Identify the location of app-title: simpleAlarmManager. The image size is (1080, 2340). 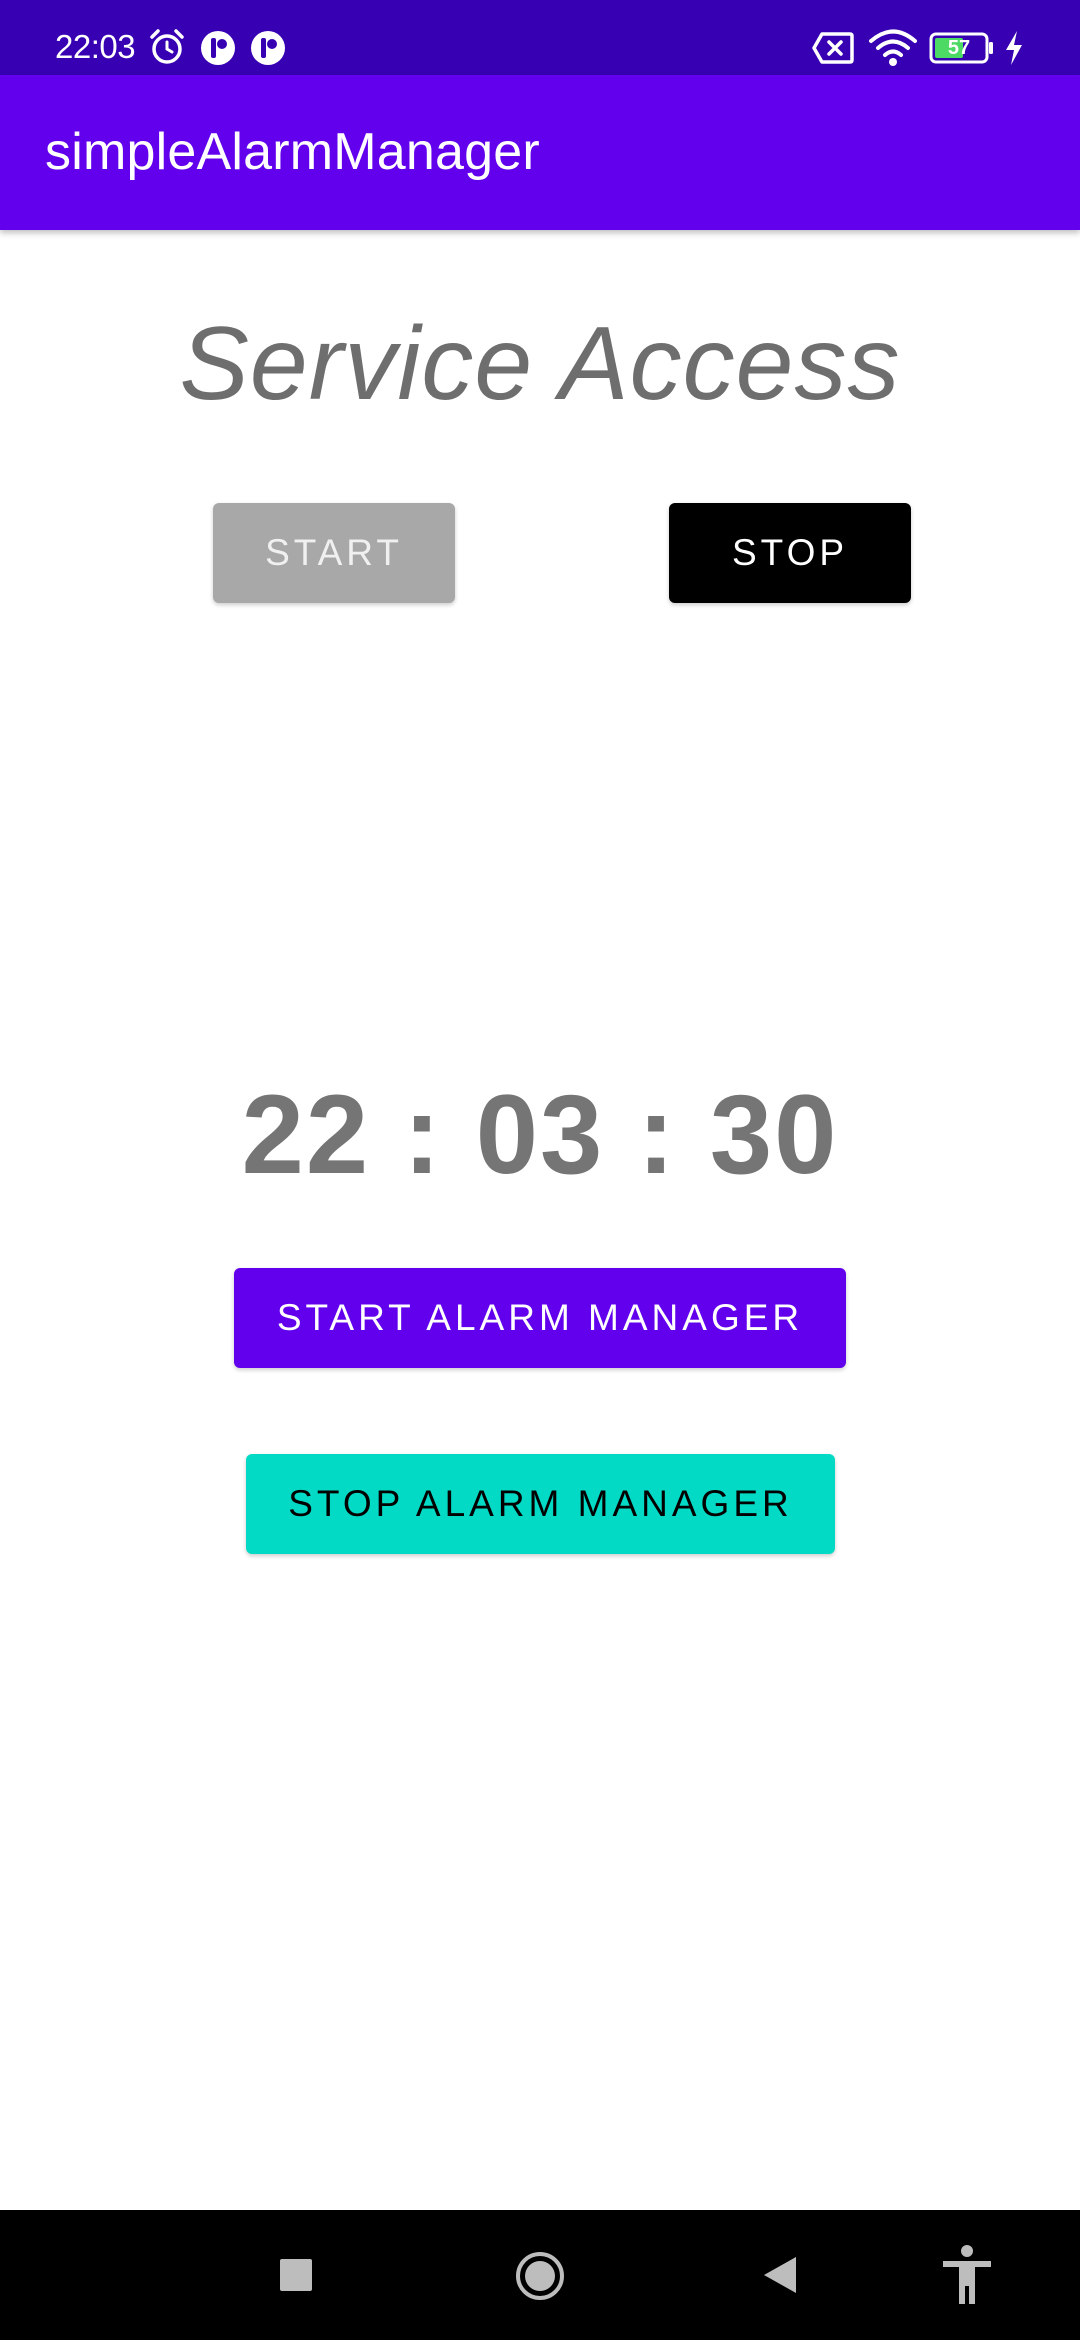
(292, 152).